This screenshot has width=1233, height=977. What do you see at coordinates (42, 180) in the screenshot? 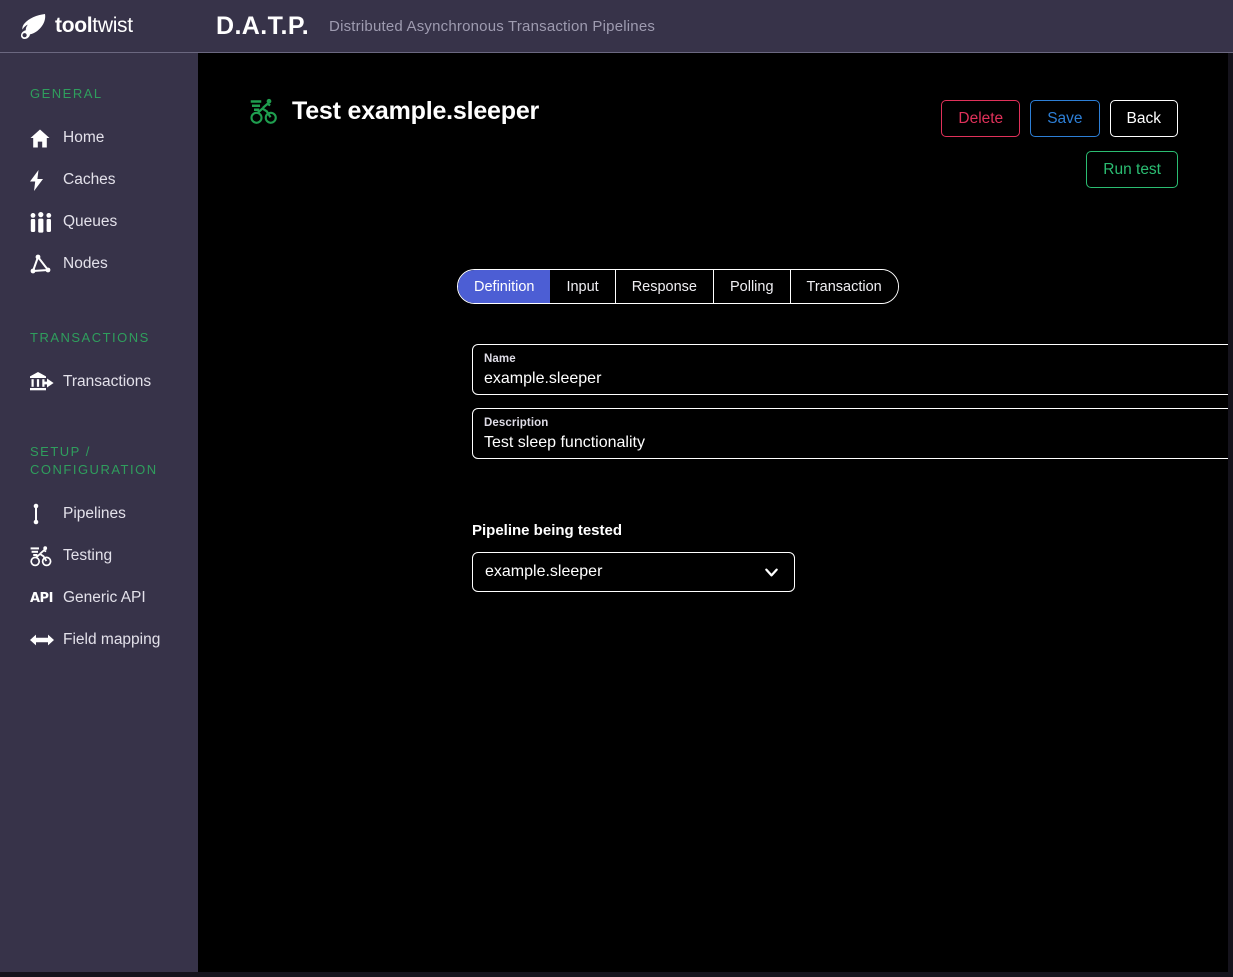
I see `lightning-bolt-icon` at bounding box center [42, 180].